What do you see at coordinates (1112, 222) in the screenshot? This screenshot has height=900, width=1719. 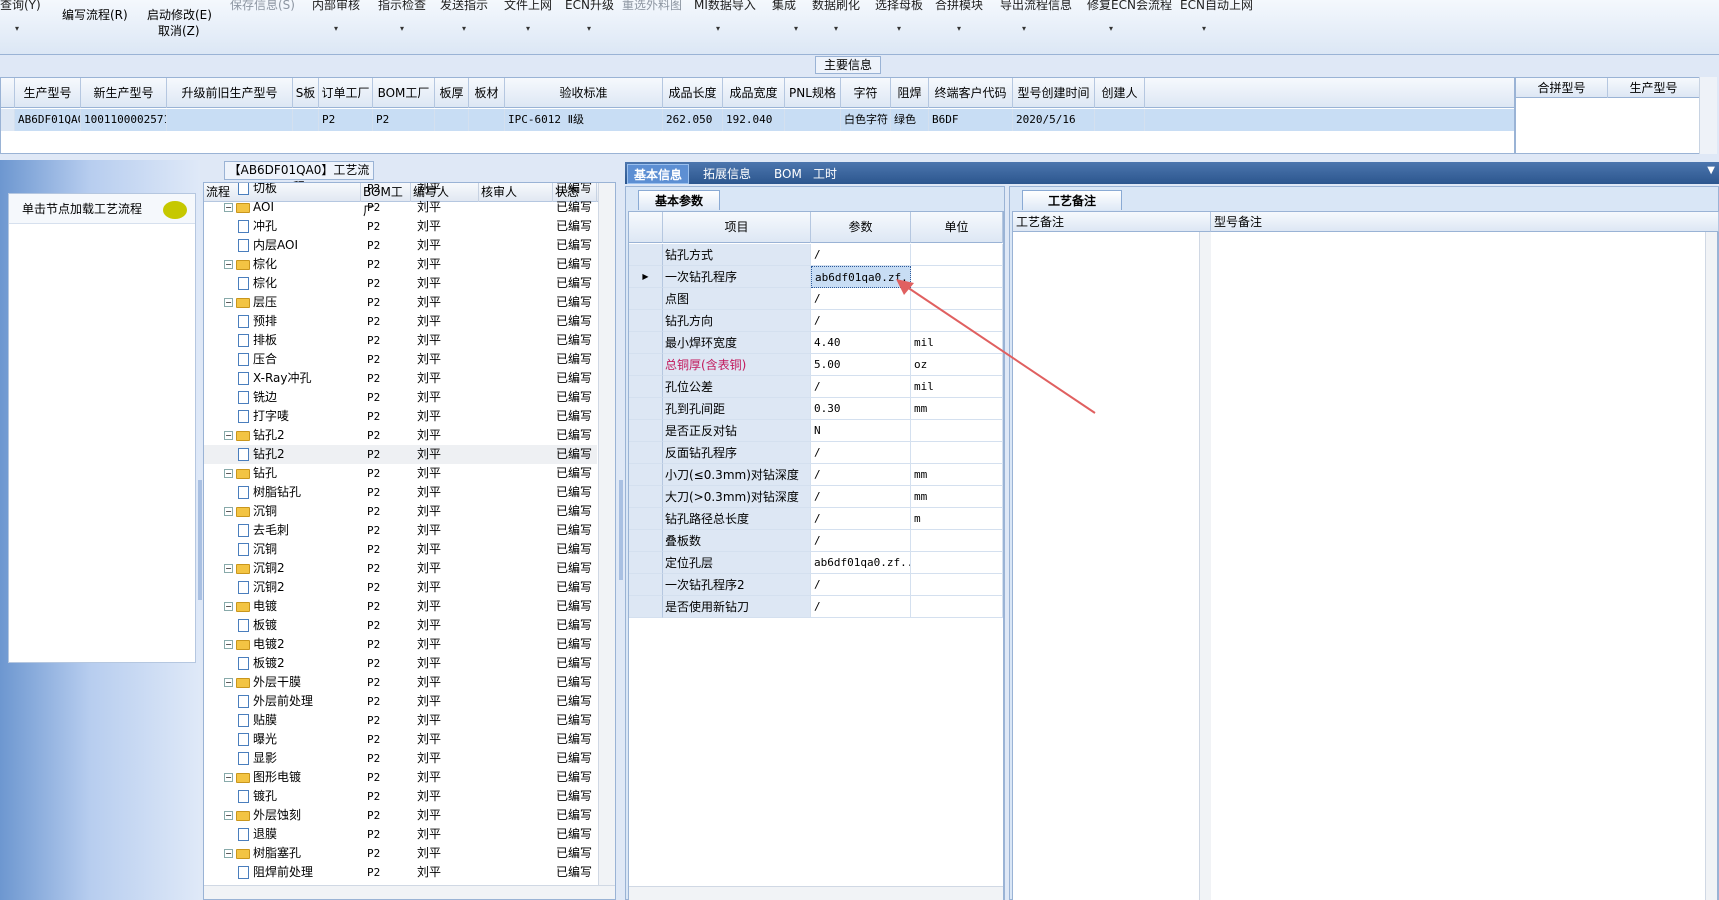 I see `col-process-remark: 工艺备注` at bounding box center [1112, 222].